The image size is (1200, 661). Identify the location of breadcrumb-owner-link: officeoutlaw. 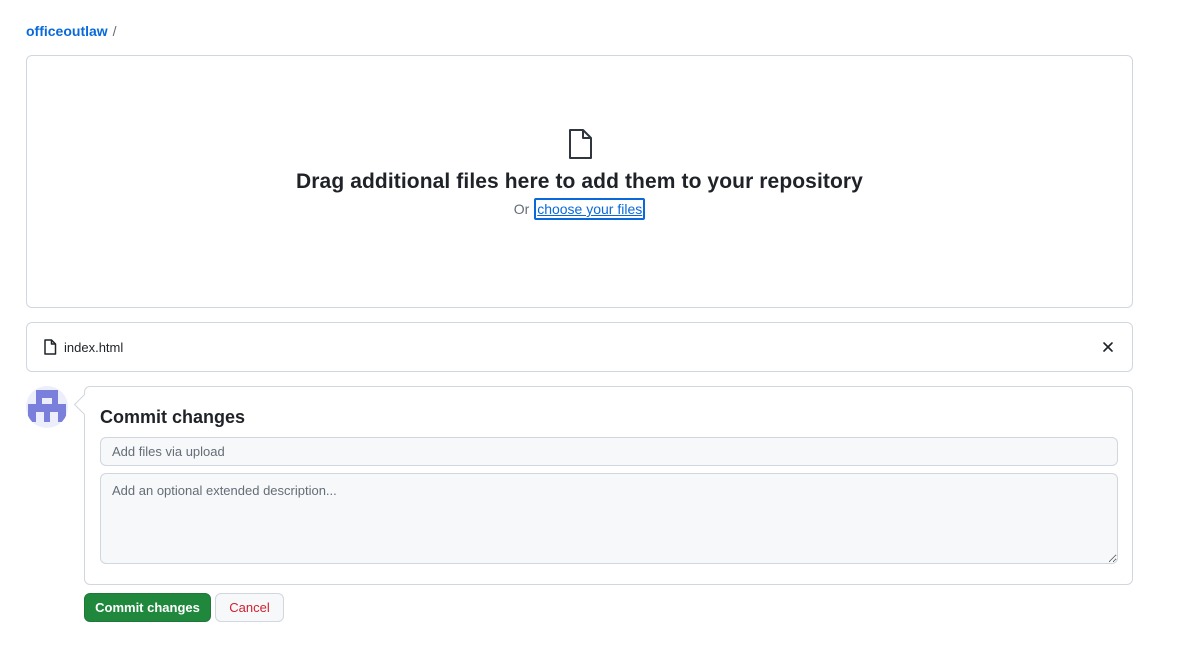
(67, 31).